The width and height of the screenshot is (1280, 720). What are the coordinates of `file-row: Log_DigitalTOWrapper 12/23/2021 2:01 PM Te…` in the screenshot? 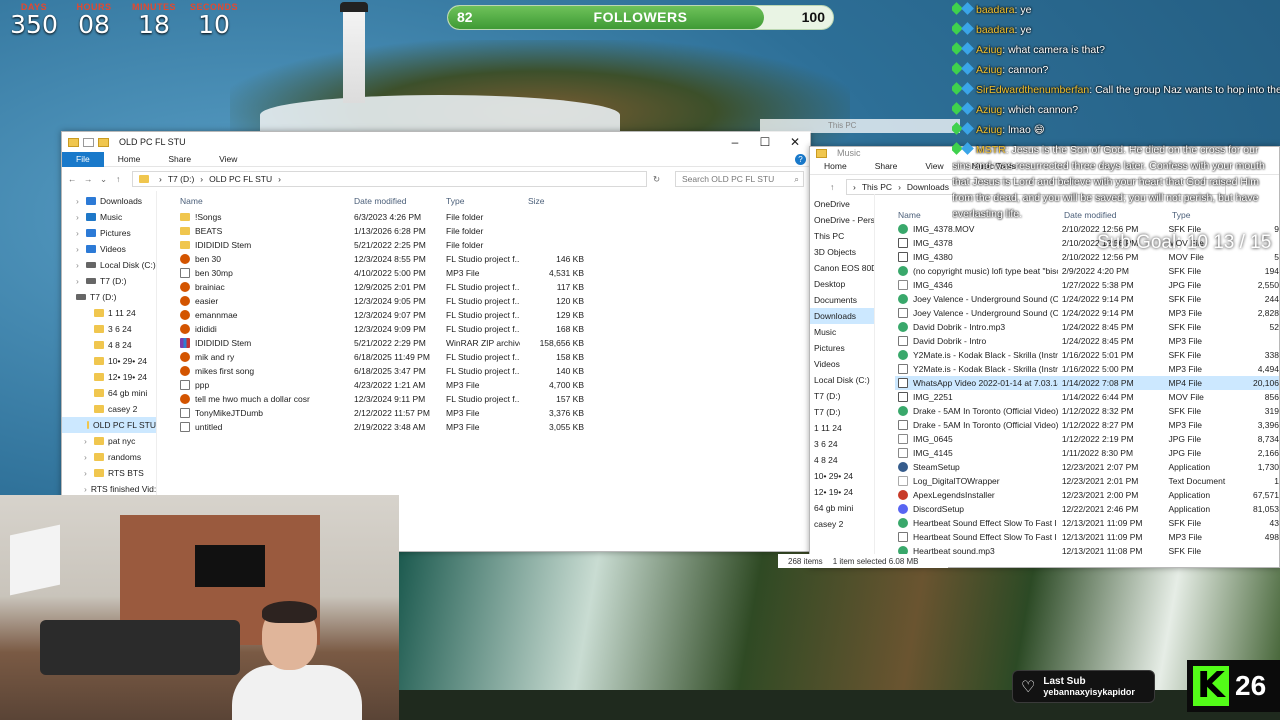 It's located at (1087, 481).